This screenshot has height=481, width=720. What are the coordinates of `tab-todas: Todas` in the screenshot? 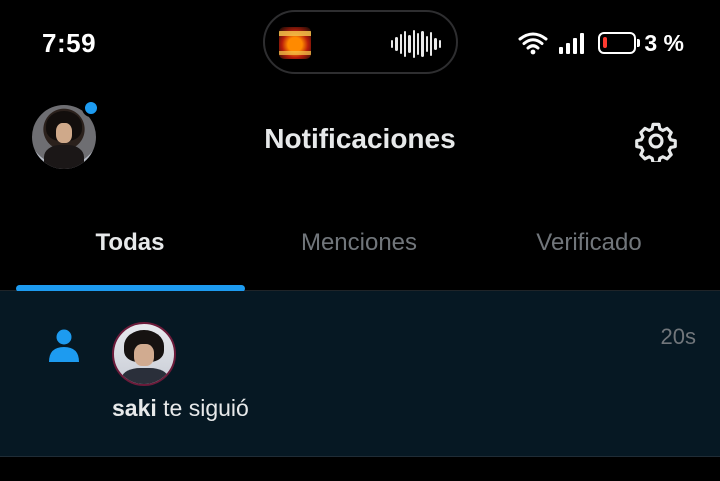 It's located at (130, 248).